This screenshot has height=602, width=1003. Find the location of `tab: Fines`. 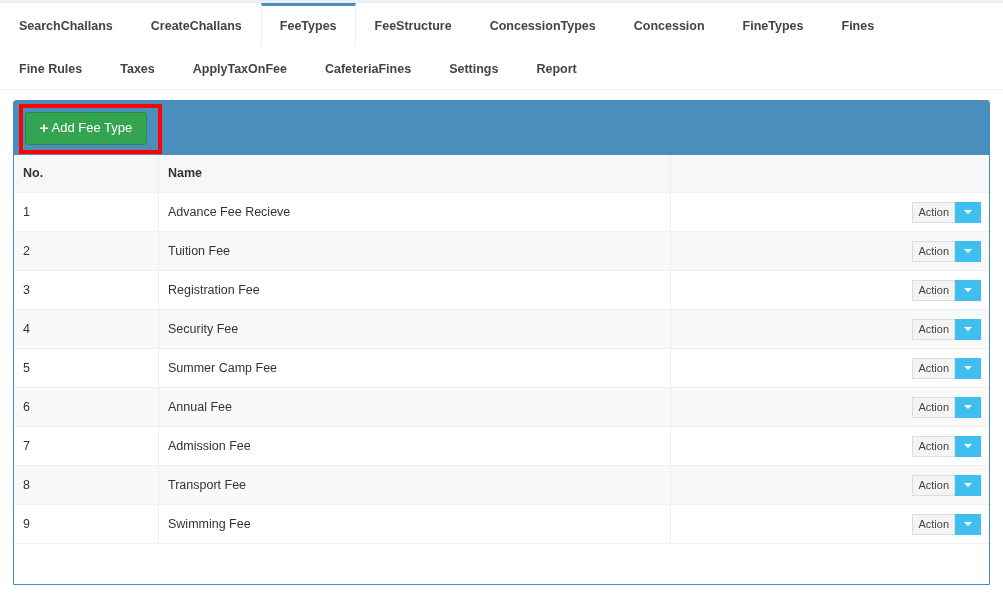

tab: Fines is located at coordinates (858, 24).